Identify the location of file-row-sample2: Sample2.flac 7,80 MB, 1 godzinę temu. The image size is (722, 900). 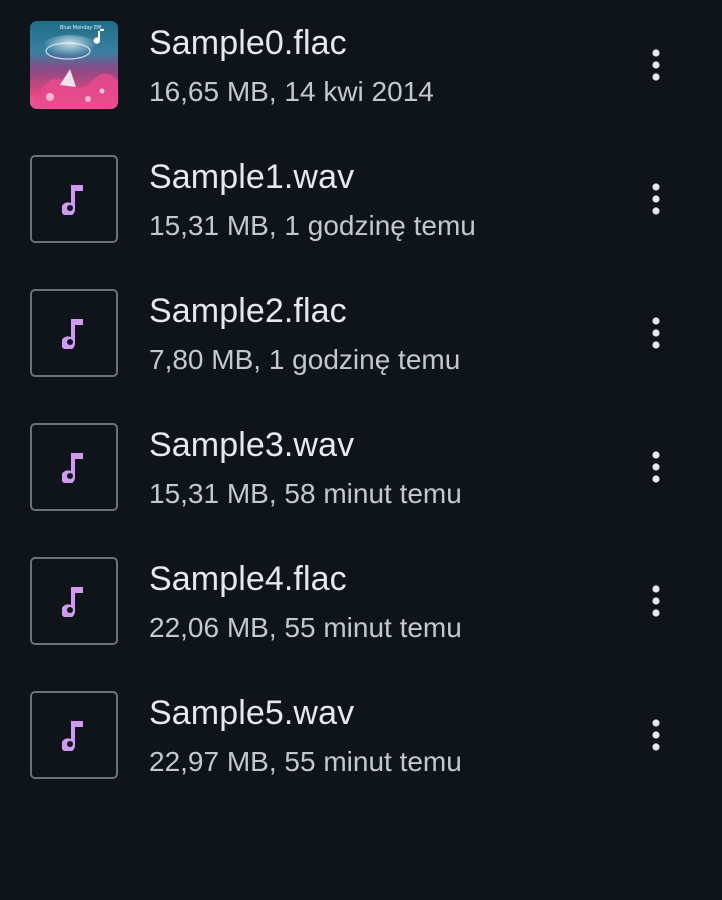
(361, 335).